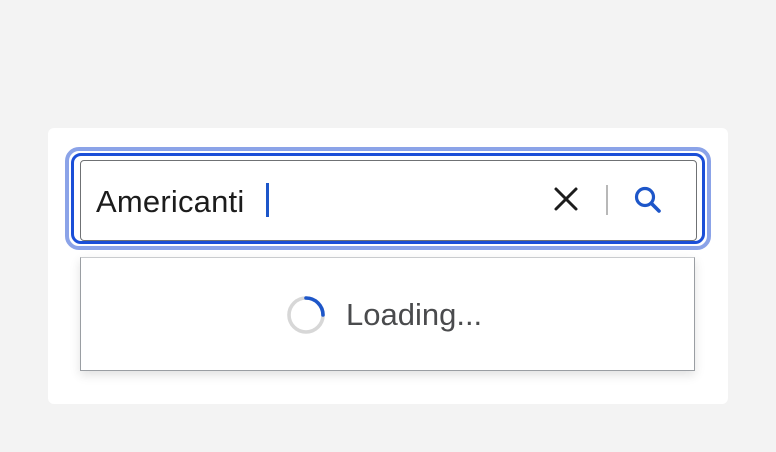  What do you see at coordinates (170, 202) in the screenshot?
I see `search-input-value: Americanti` at bounding box center [170, 202].